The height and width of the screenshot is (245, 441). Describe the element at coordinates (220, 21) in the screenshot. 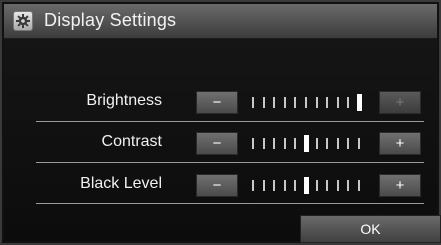

I see `title-bar: Display Settings` at that location.